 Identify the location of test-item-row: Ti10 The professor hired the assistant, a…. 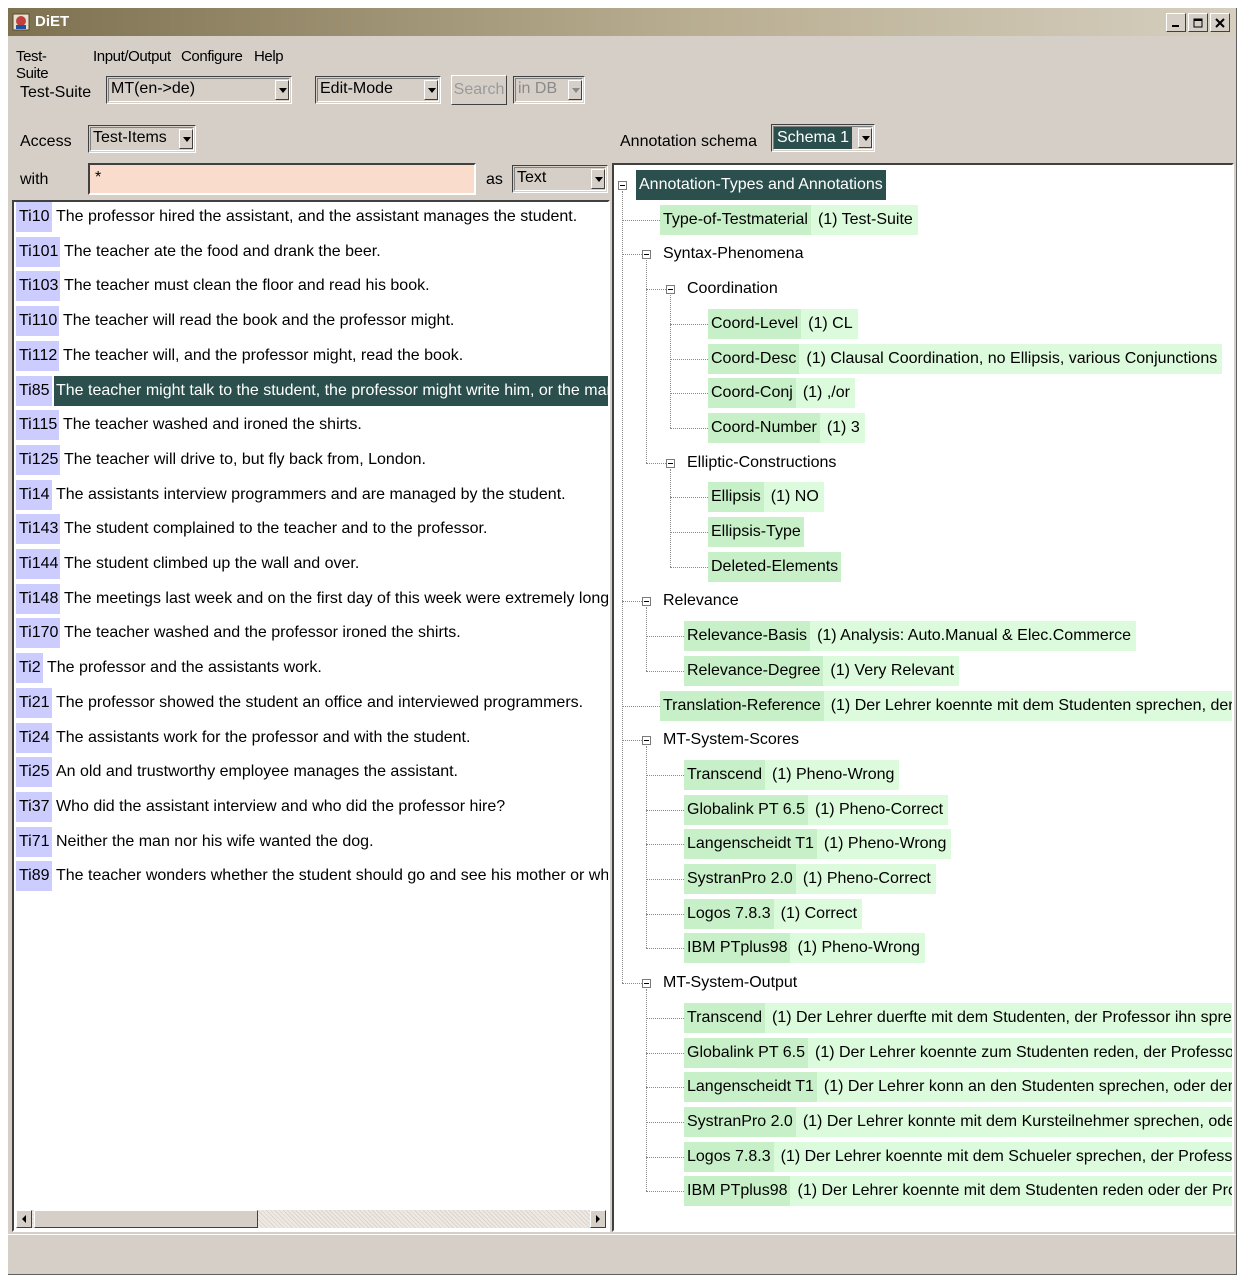
(312, 217).